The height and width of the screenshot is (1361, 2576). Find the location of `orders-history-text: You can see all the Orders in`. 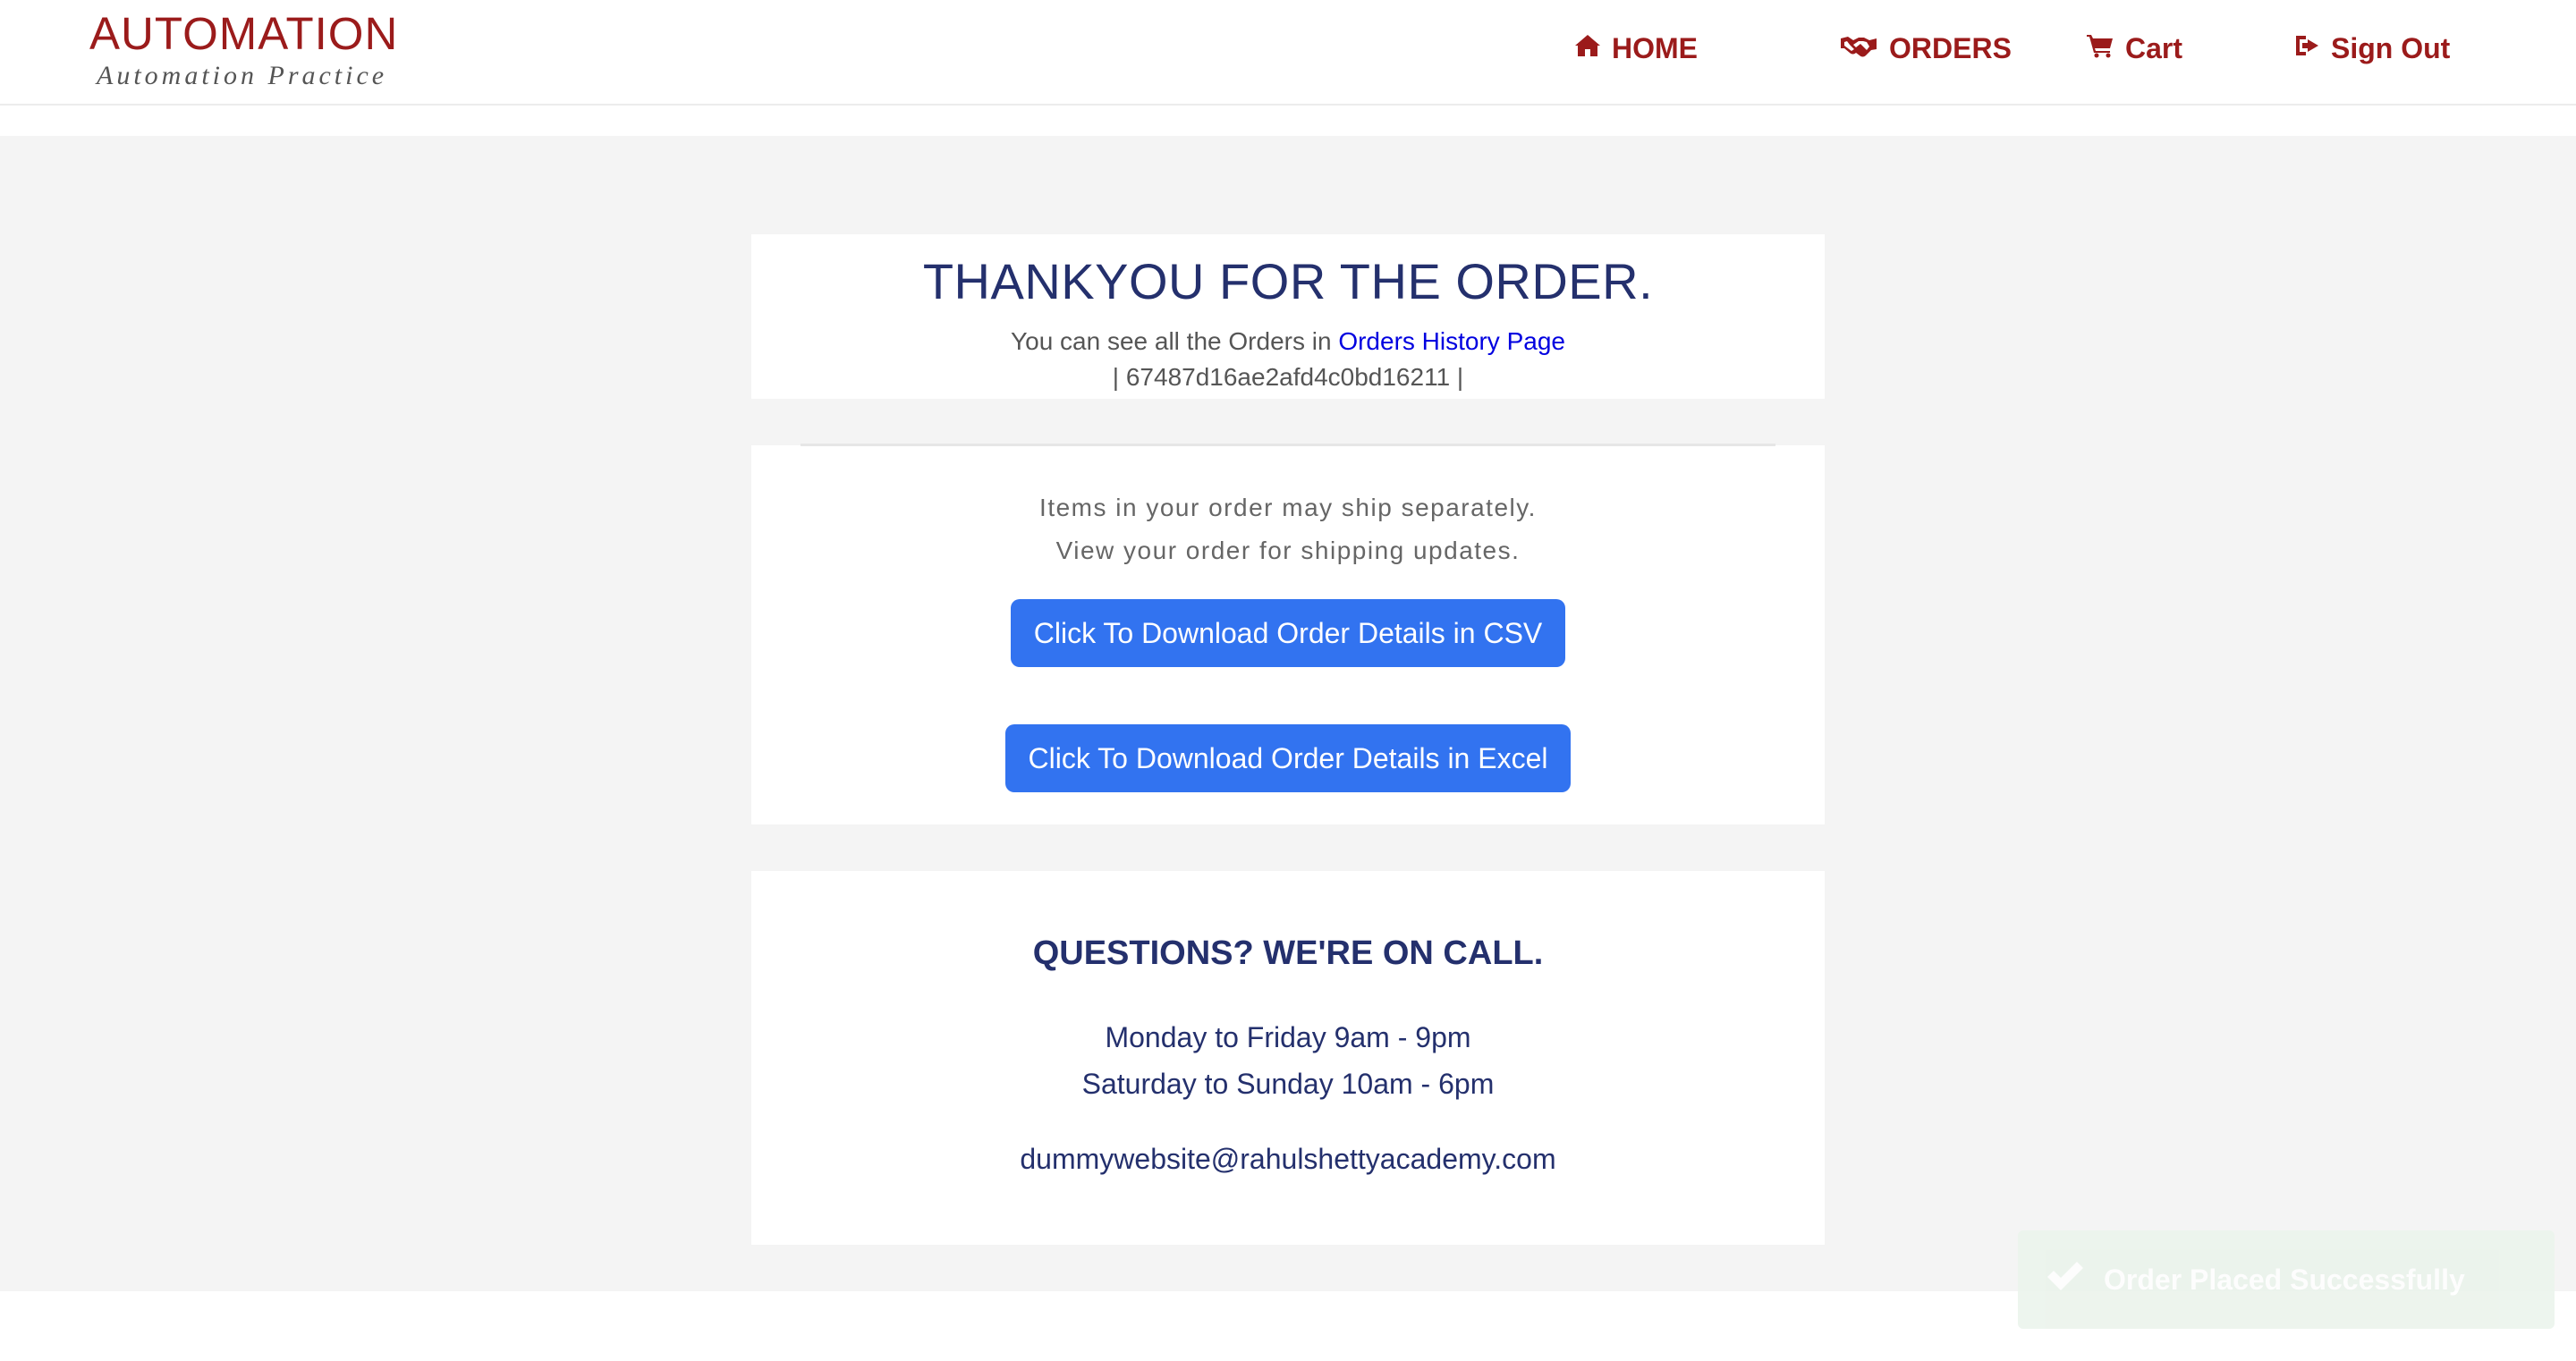

orders-history-text: You can see all the Orders in is located at coordinates (1171, 341).